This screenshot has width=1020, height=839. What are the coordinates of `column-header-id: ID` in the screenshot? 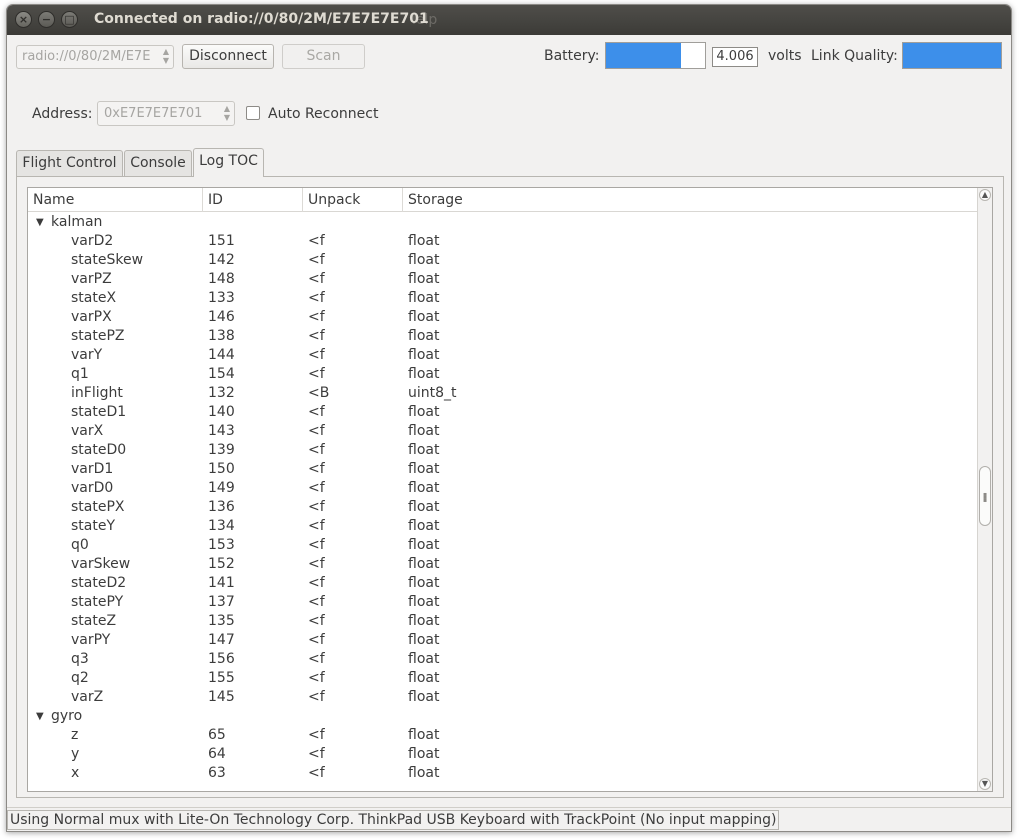 It's located at (253, 200).